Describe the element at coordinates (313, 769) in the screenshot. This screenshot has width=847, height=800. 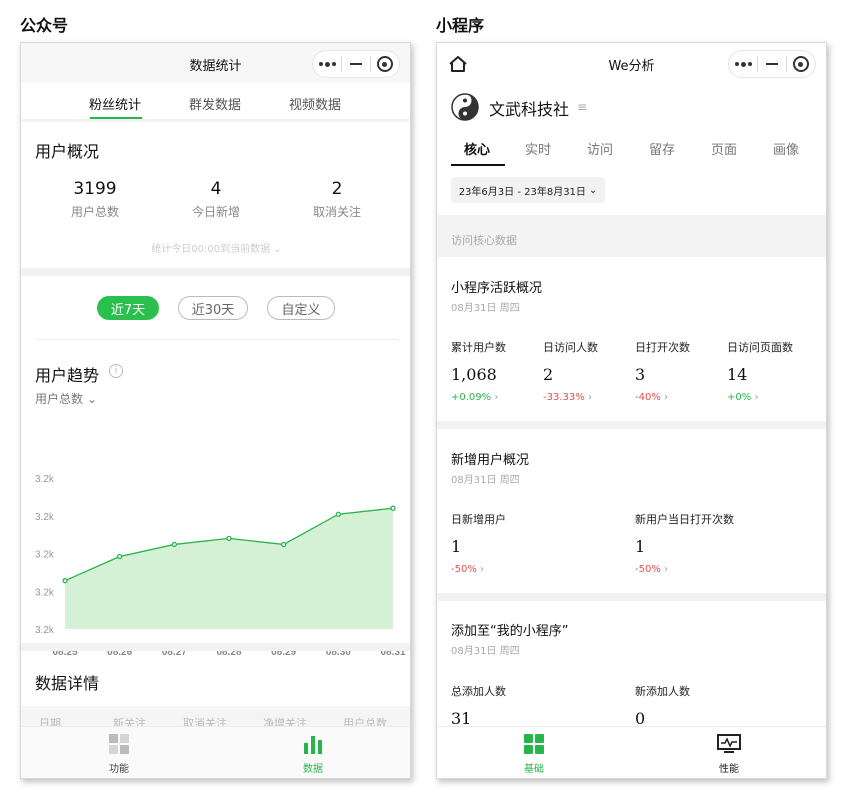
I see `tab-bar-label: 数据` at that location.